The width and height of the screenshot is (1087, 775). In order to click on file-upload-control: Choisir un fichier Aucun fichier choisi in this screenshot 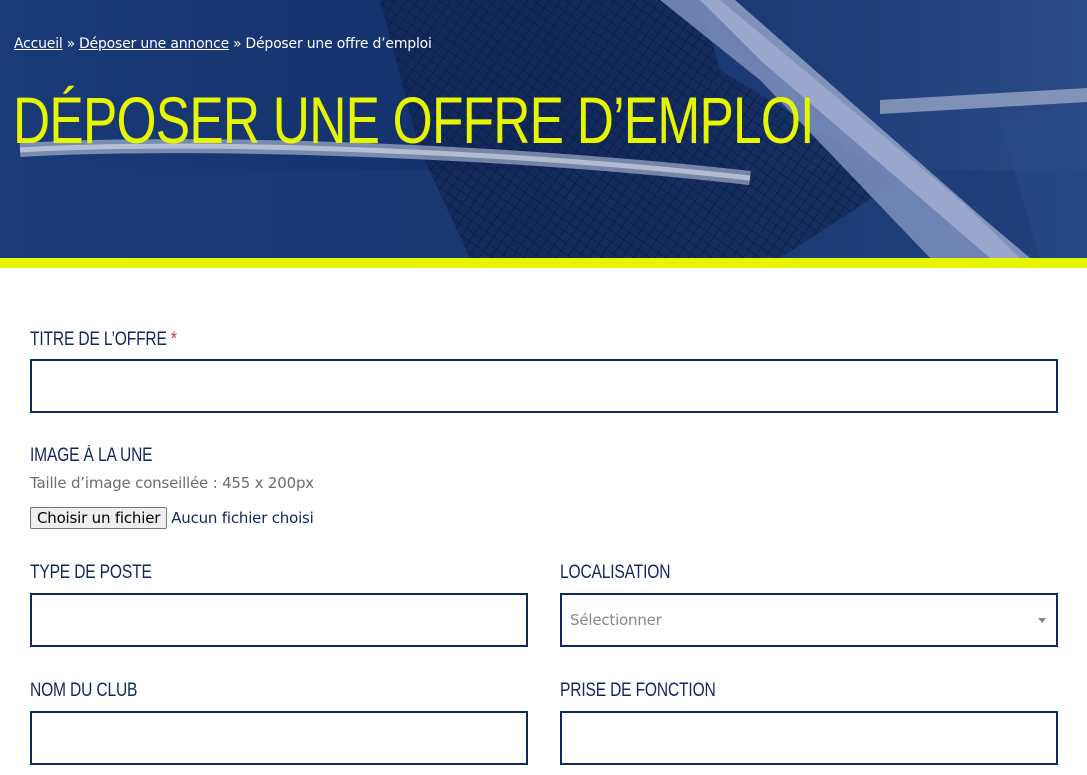, I will do `click(172, 518)`.